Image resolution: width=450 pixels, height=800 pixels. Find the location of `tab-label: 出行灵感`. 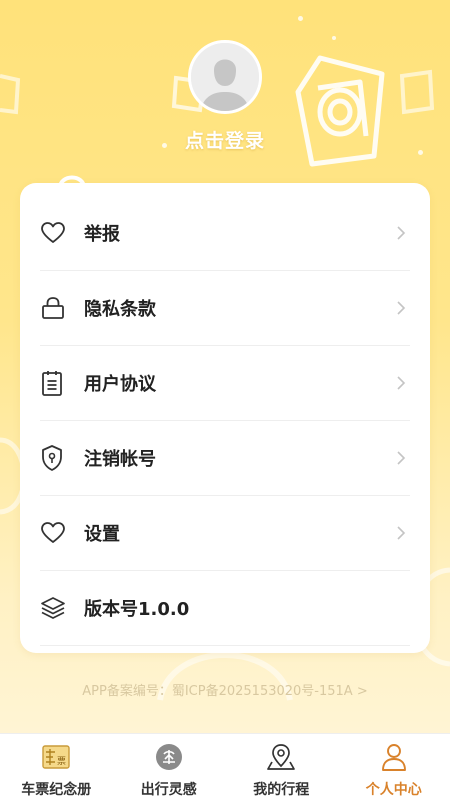

tab-label: 出行灵感 is located at coordinates (168, 790).